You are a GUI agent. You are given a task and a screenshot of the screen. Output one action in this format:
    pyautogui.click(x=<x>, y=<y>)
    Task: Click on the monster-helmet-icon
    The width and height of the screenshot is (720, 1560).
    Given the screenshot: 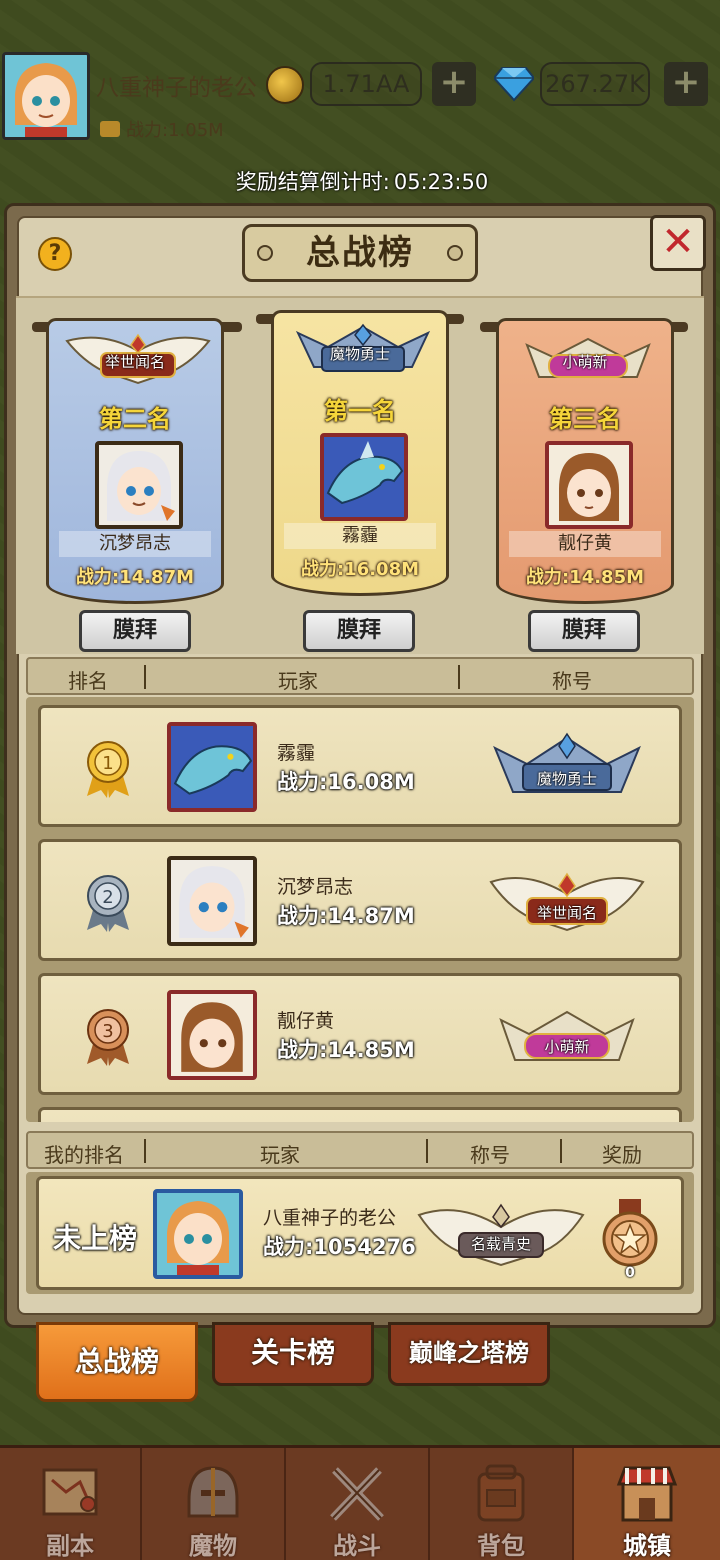 What is the action you would take?
    pyautogui.click(x=213, y=1492)
    